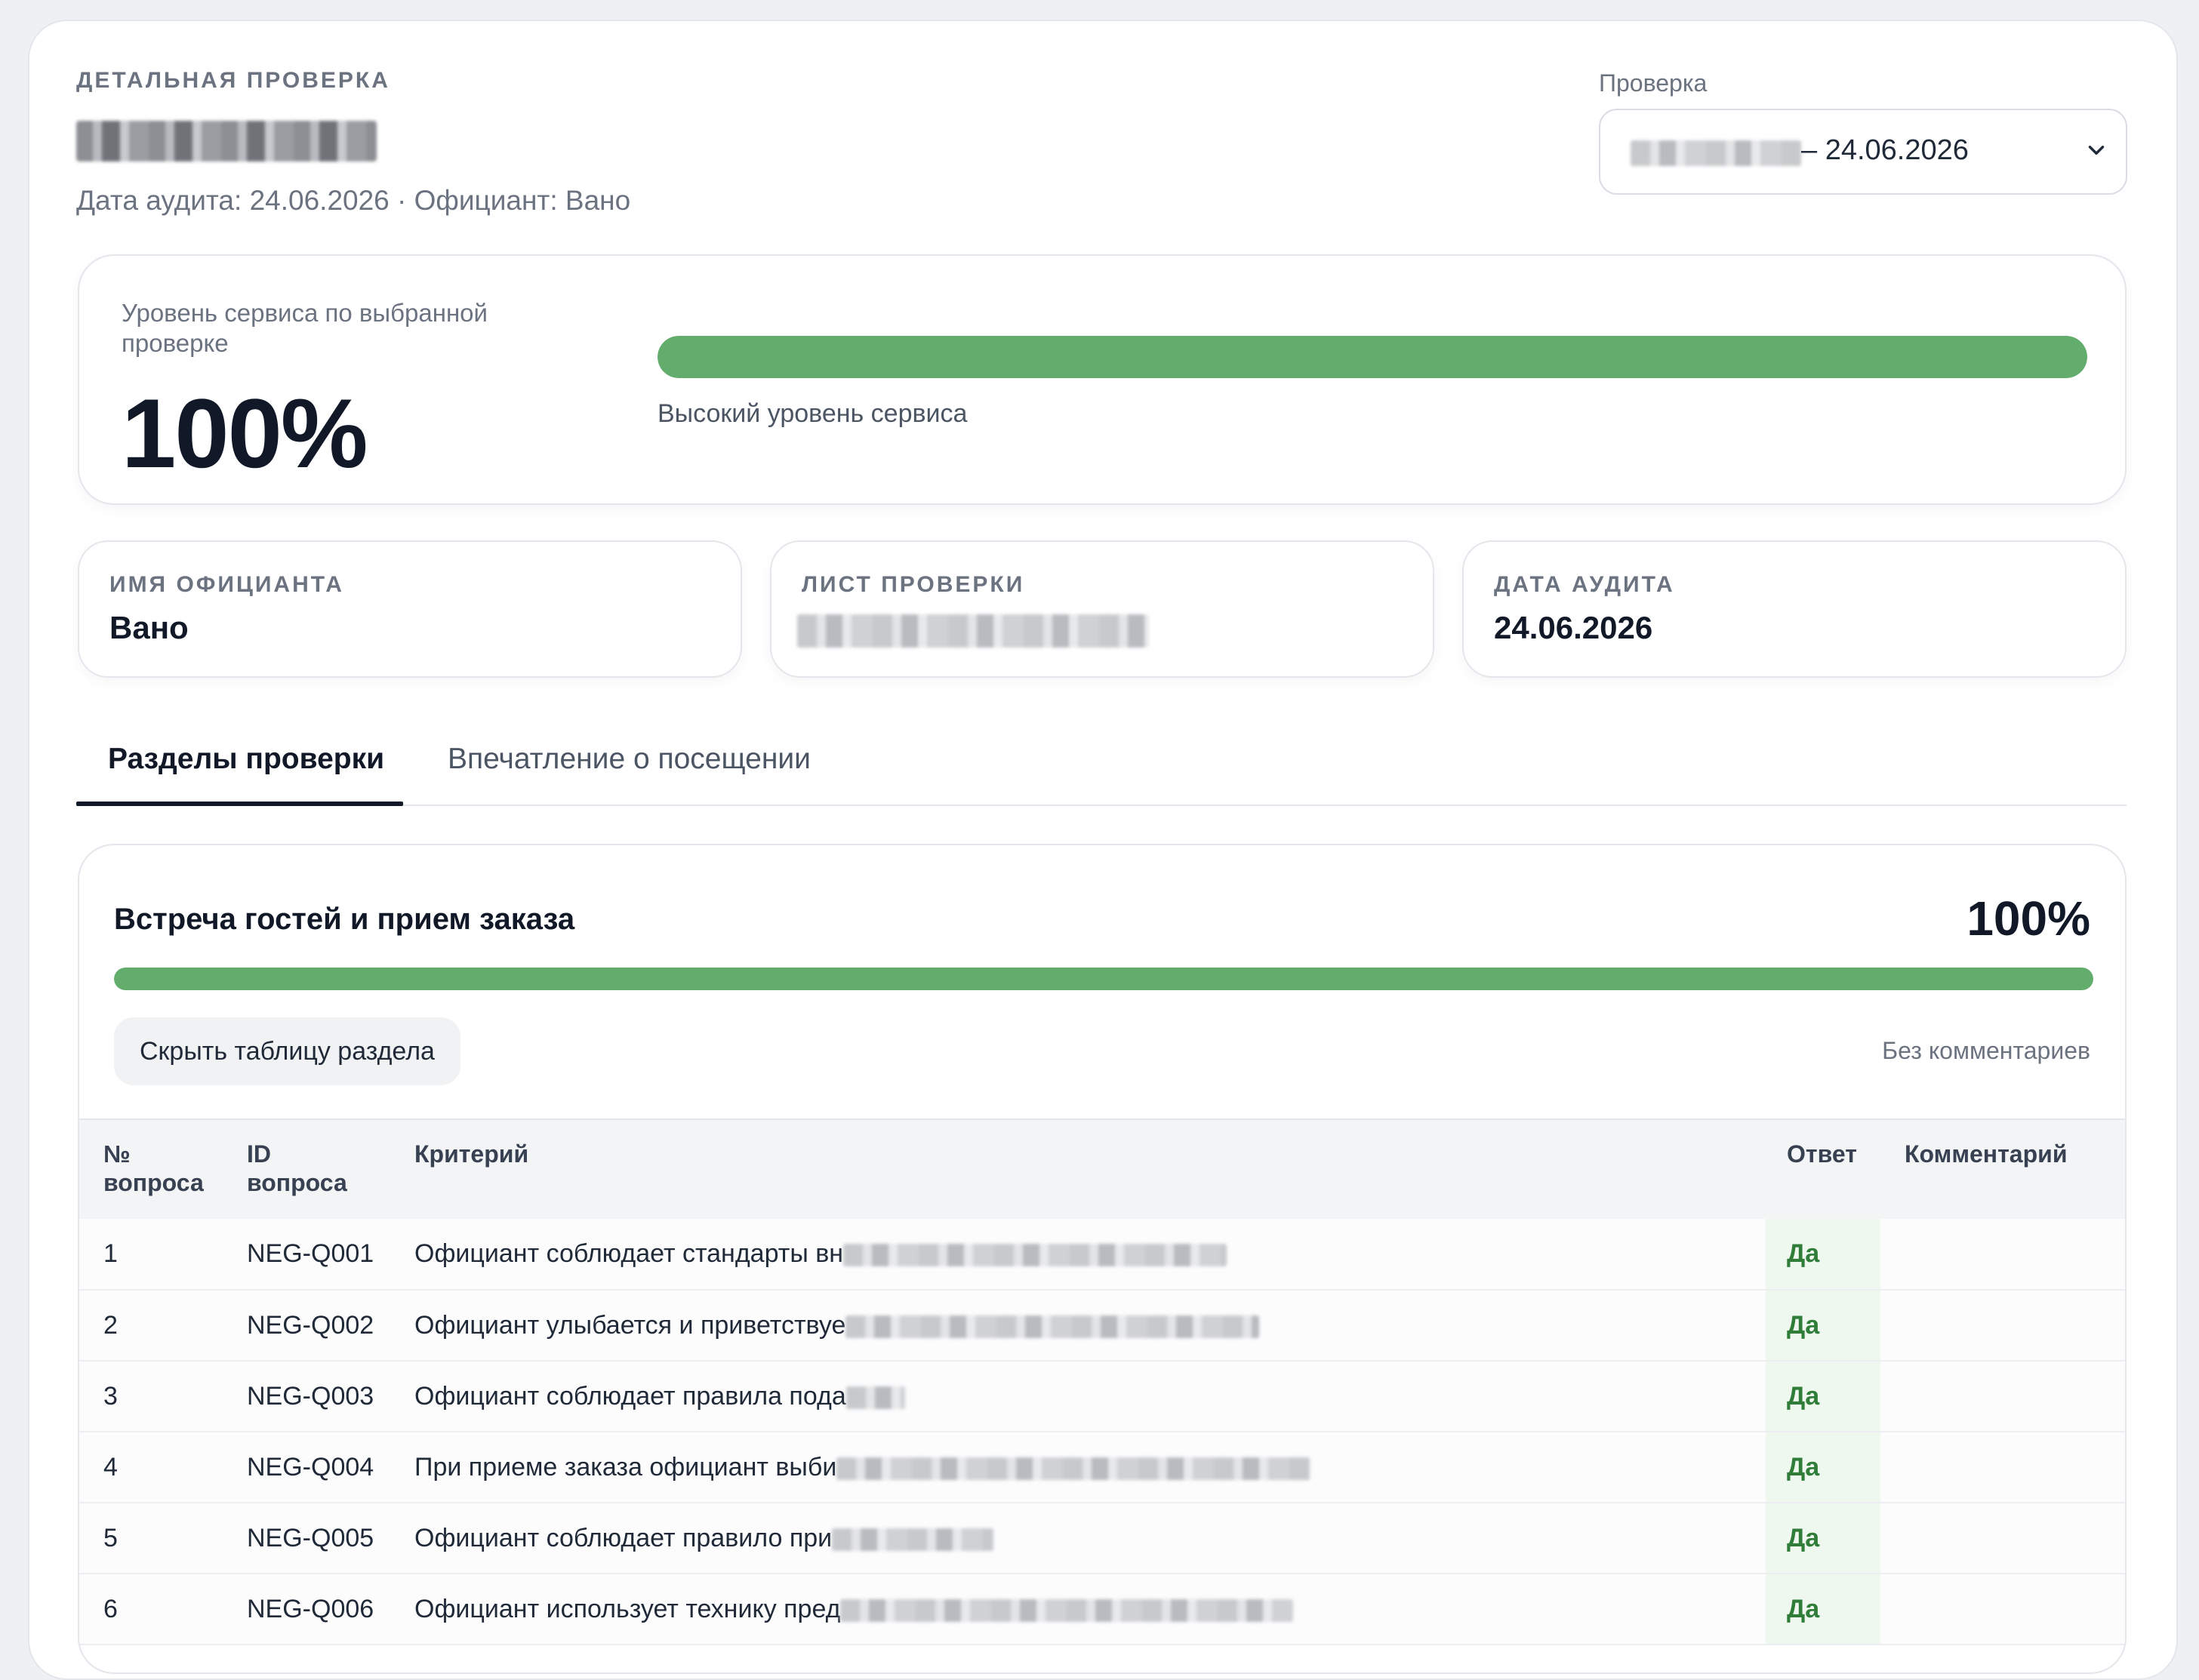 This screenshot has height=1680, width=2199. I want to click on criterion-cell: Официант соблюдает правило при, so click(1090, 1538).